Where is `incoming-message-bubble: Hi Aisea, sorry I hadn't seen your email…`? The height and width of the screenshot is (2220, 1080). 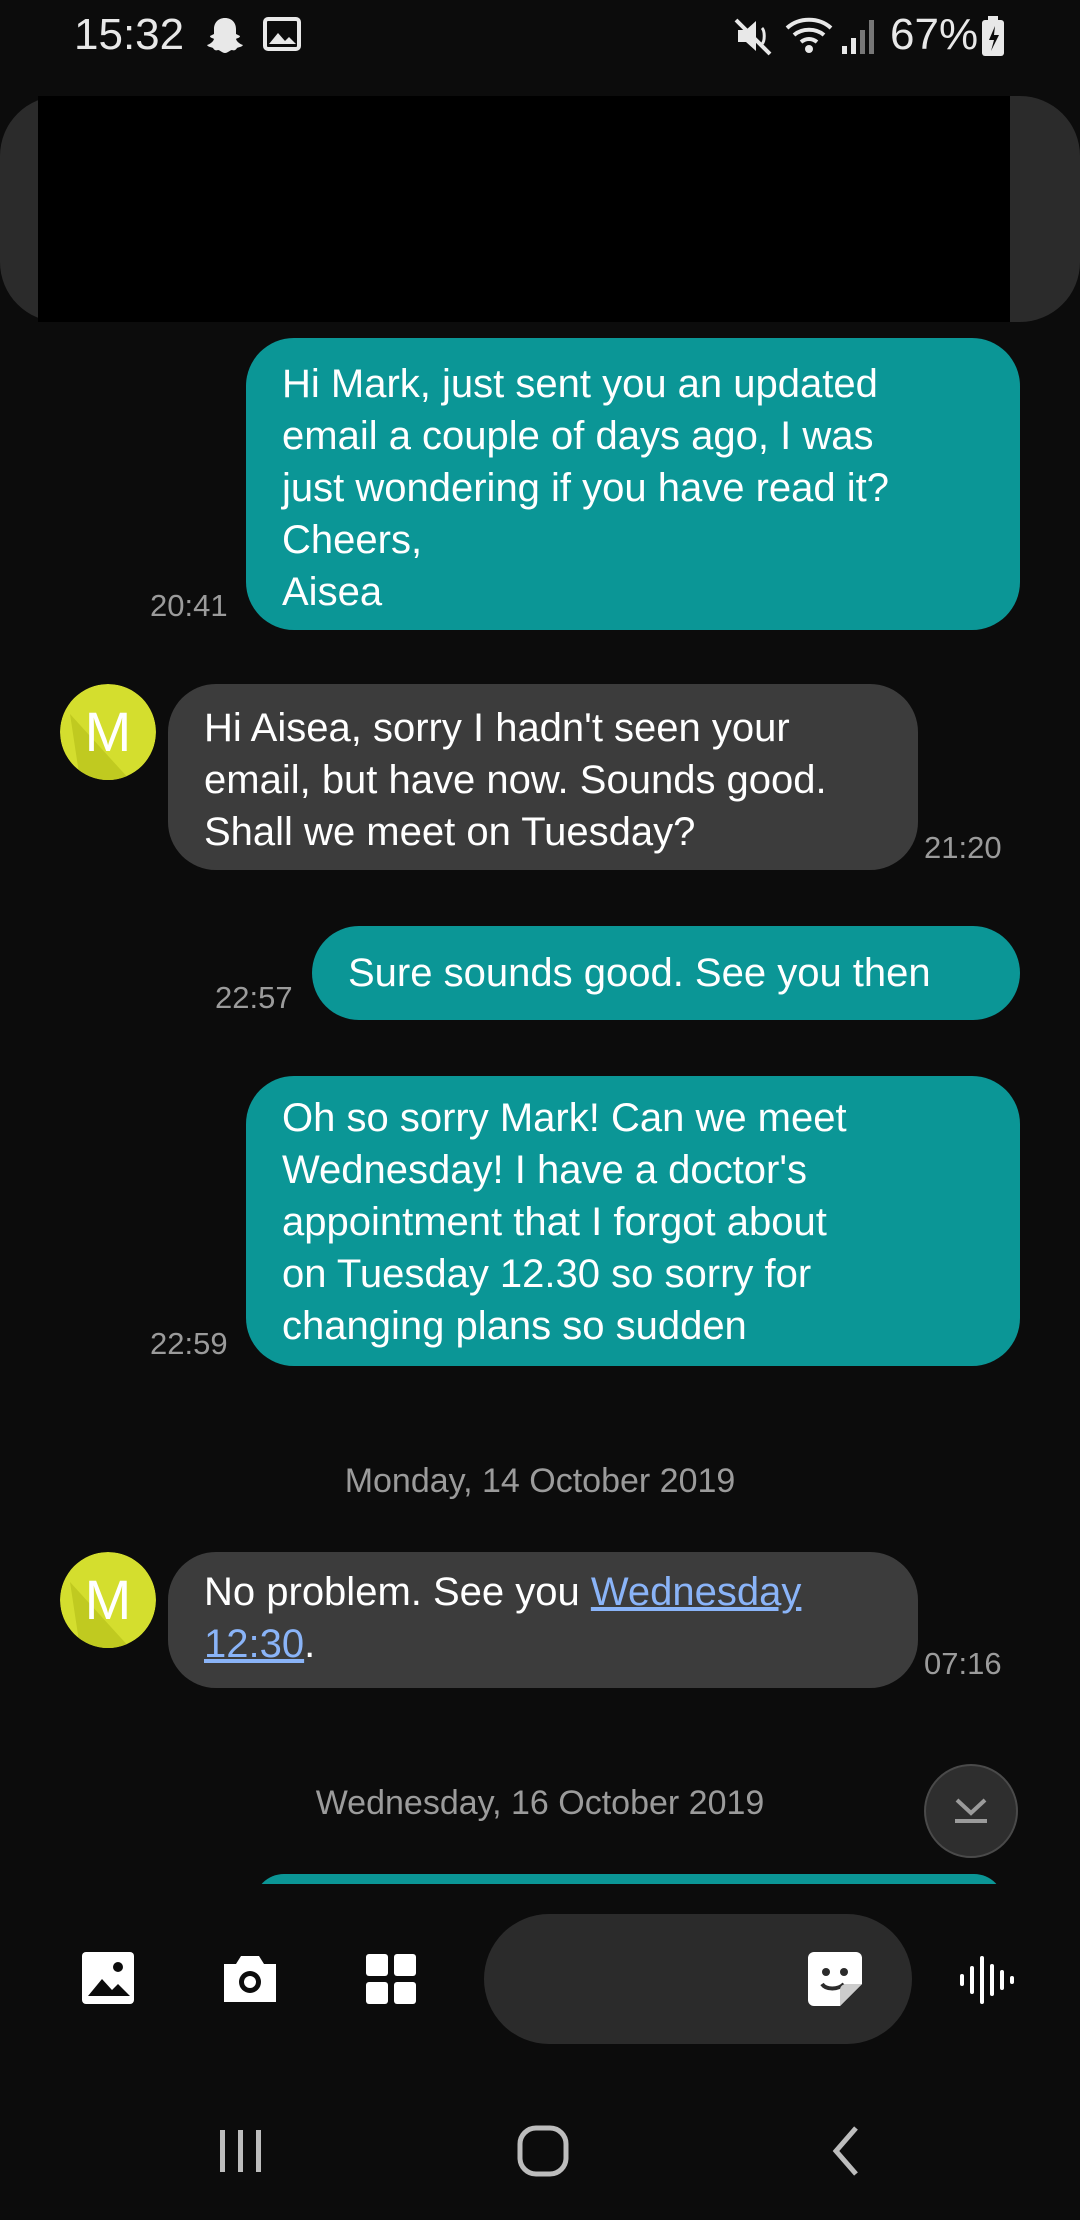
incoming-message-bubble: Hi Aisea, sorry I hadn't seen your email… is located at coordinates (543, 777).